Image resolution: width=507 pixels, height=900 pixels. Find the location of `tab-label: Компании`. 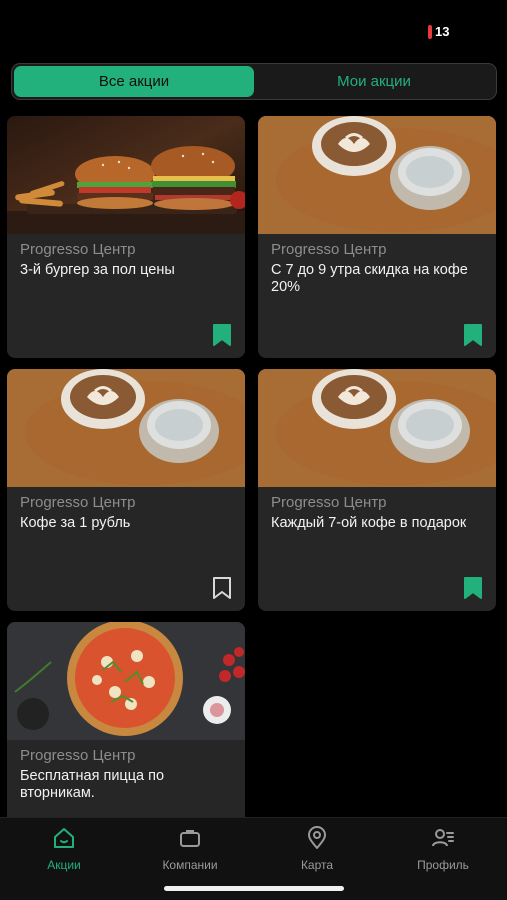

tab-label: Компании is located at coordinates (190, 865).